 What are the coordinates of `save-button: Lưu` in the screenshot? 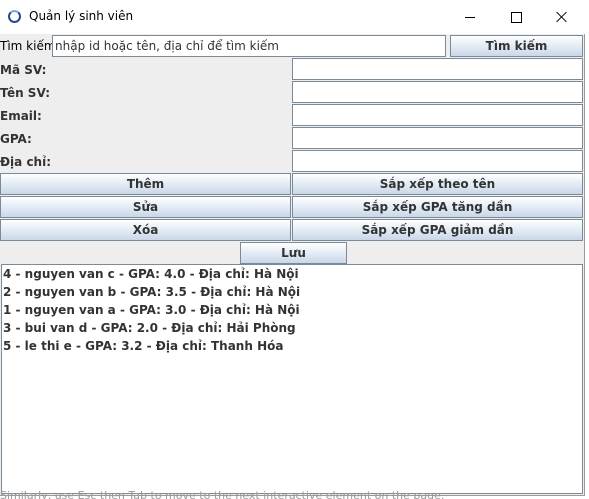 It's located at (293, 253).